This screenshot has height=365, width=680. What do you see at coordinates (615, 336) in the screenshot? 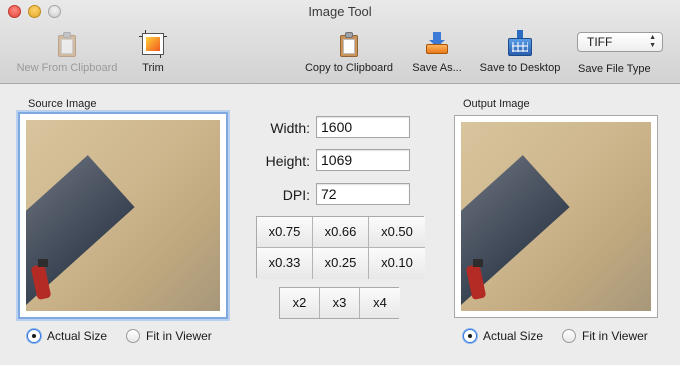
I see `output-fit-in-viewer-label: Fit in Viewer` at bounding box center [615, 336].